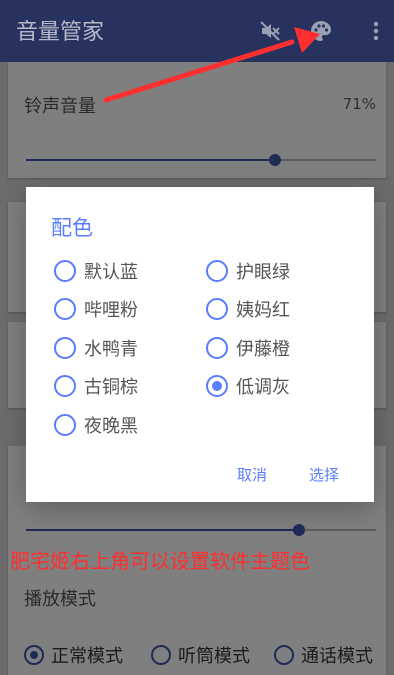  Describe the element at coordinates (376, 31) in the screenshot. I see `more-vert-icon` at that location.